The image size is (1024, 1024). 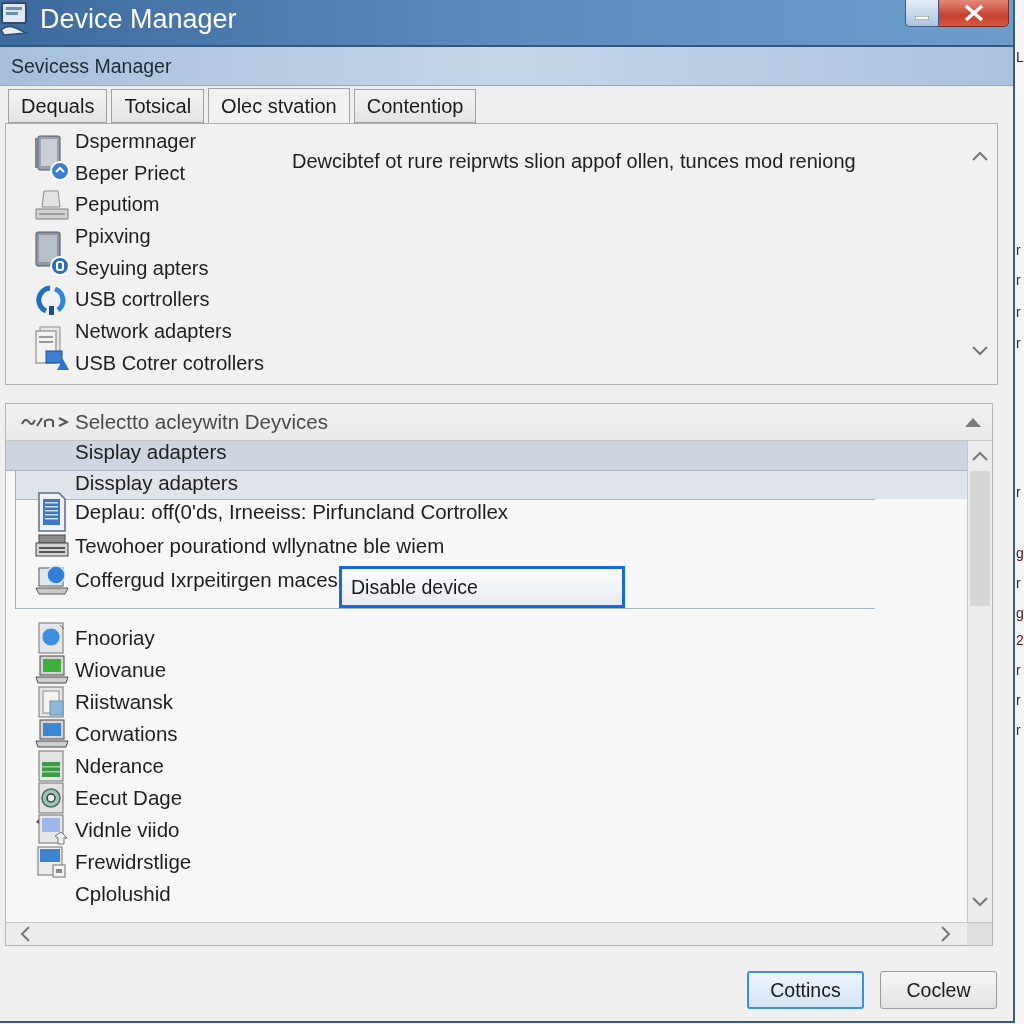 I want to click on picture-icon, so click(x=51, y=830).